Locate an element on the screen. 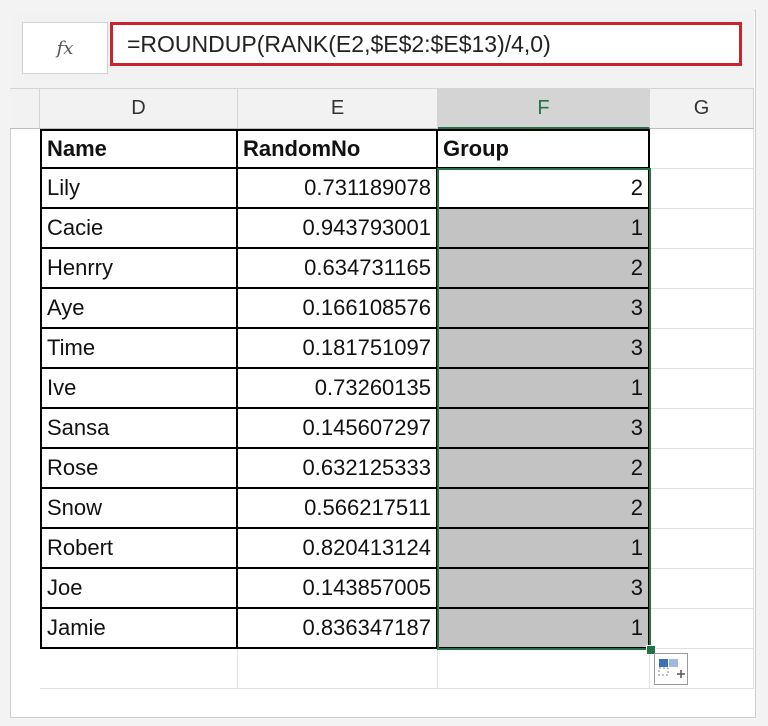 This screenshot has width=768, height=726. column-header-f: F is located at coordinates (544, 109).